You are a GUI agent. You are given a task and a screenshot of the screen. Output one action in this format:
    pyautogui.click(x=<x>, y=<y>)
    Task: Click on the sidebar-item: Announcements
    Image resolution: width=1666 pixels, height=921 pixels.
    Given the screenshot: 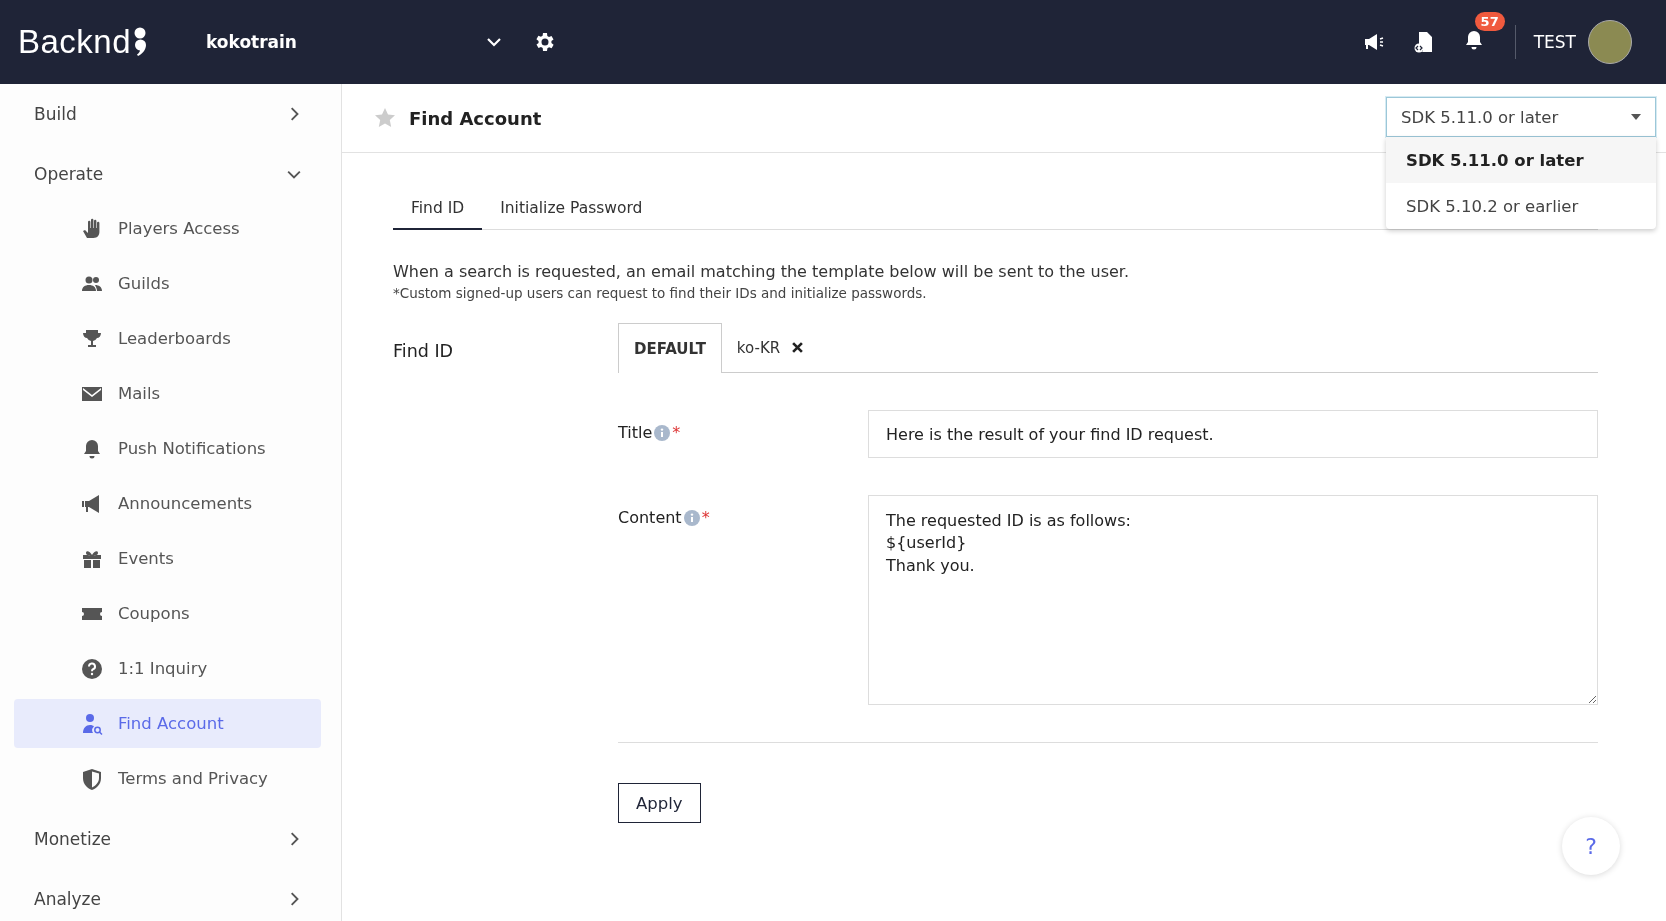 What is the action you would take?
    pyautogui.click(x=167, y=503)
    